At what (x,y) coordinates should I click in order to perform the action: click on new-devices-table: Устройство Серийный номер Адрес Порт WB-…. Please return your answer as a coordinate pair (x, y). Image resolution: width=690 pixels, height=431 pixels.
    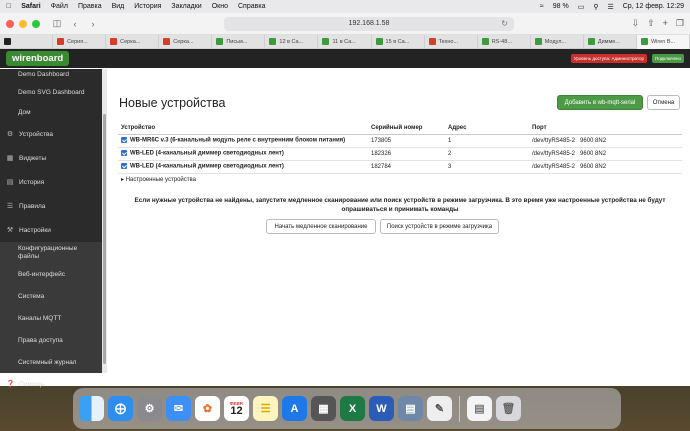
    Looking at the image, I should click on (400, 148).